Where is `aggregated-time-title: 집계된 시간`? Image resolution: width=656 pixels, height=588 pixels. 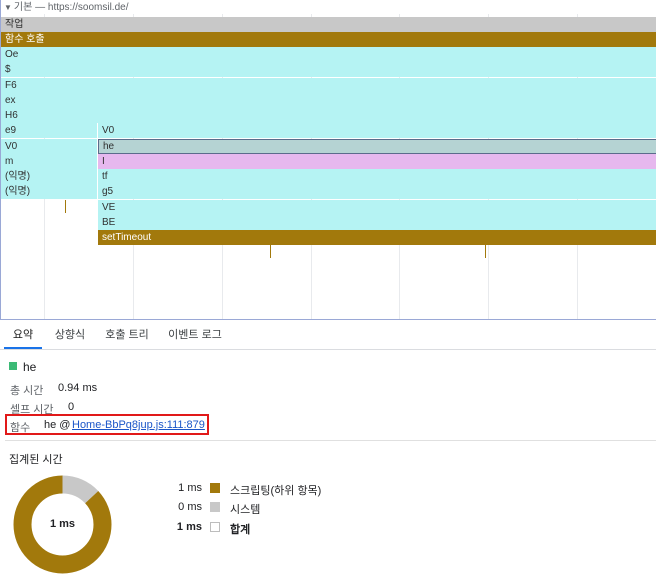
aggregated-time-title: 집계된 시간 is located at coordinates (36, 460).